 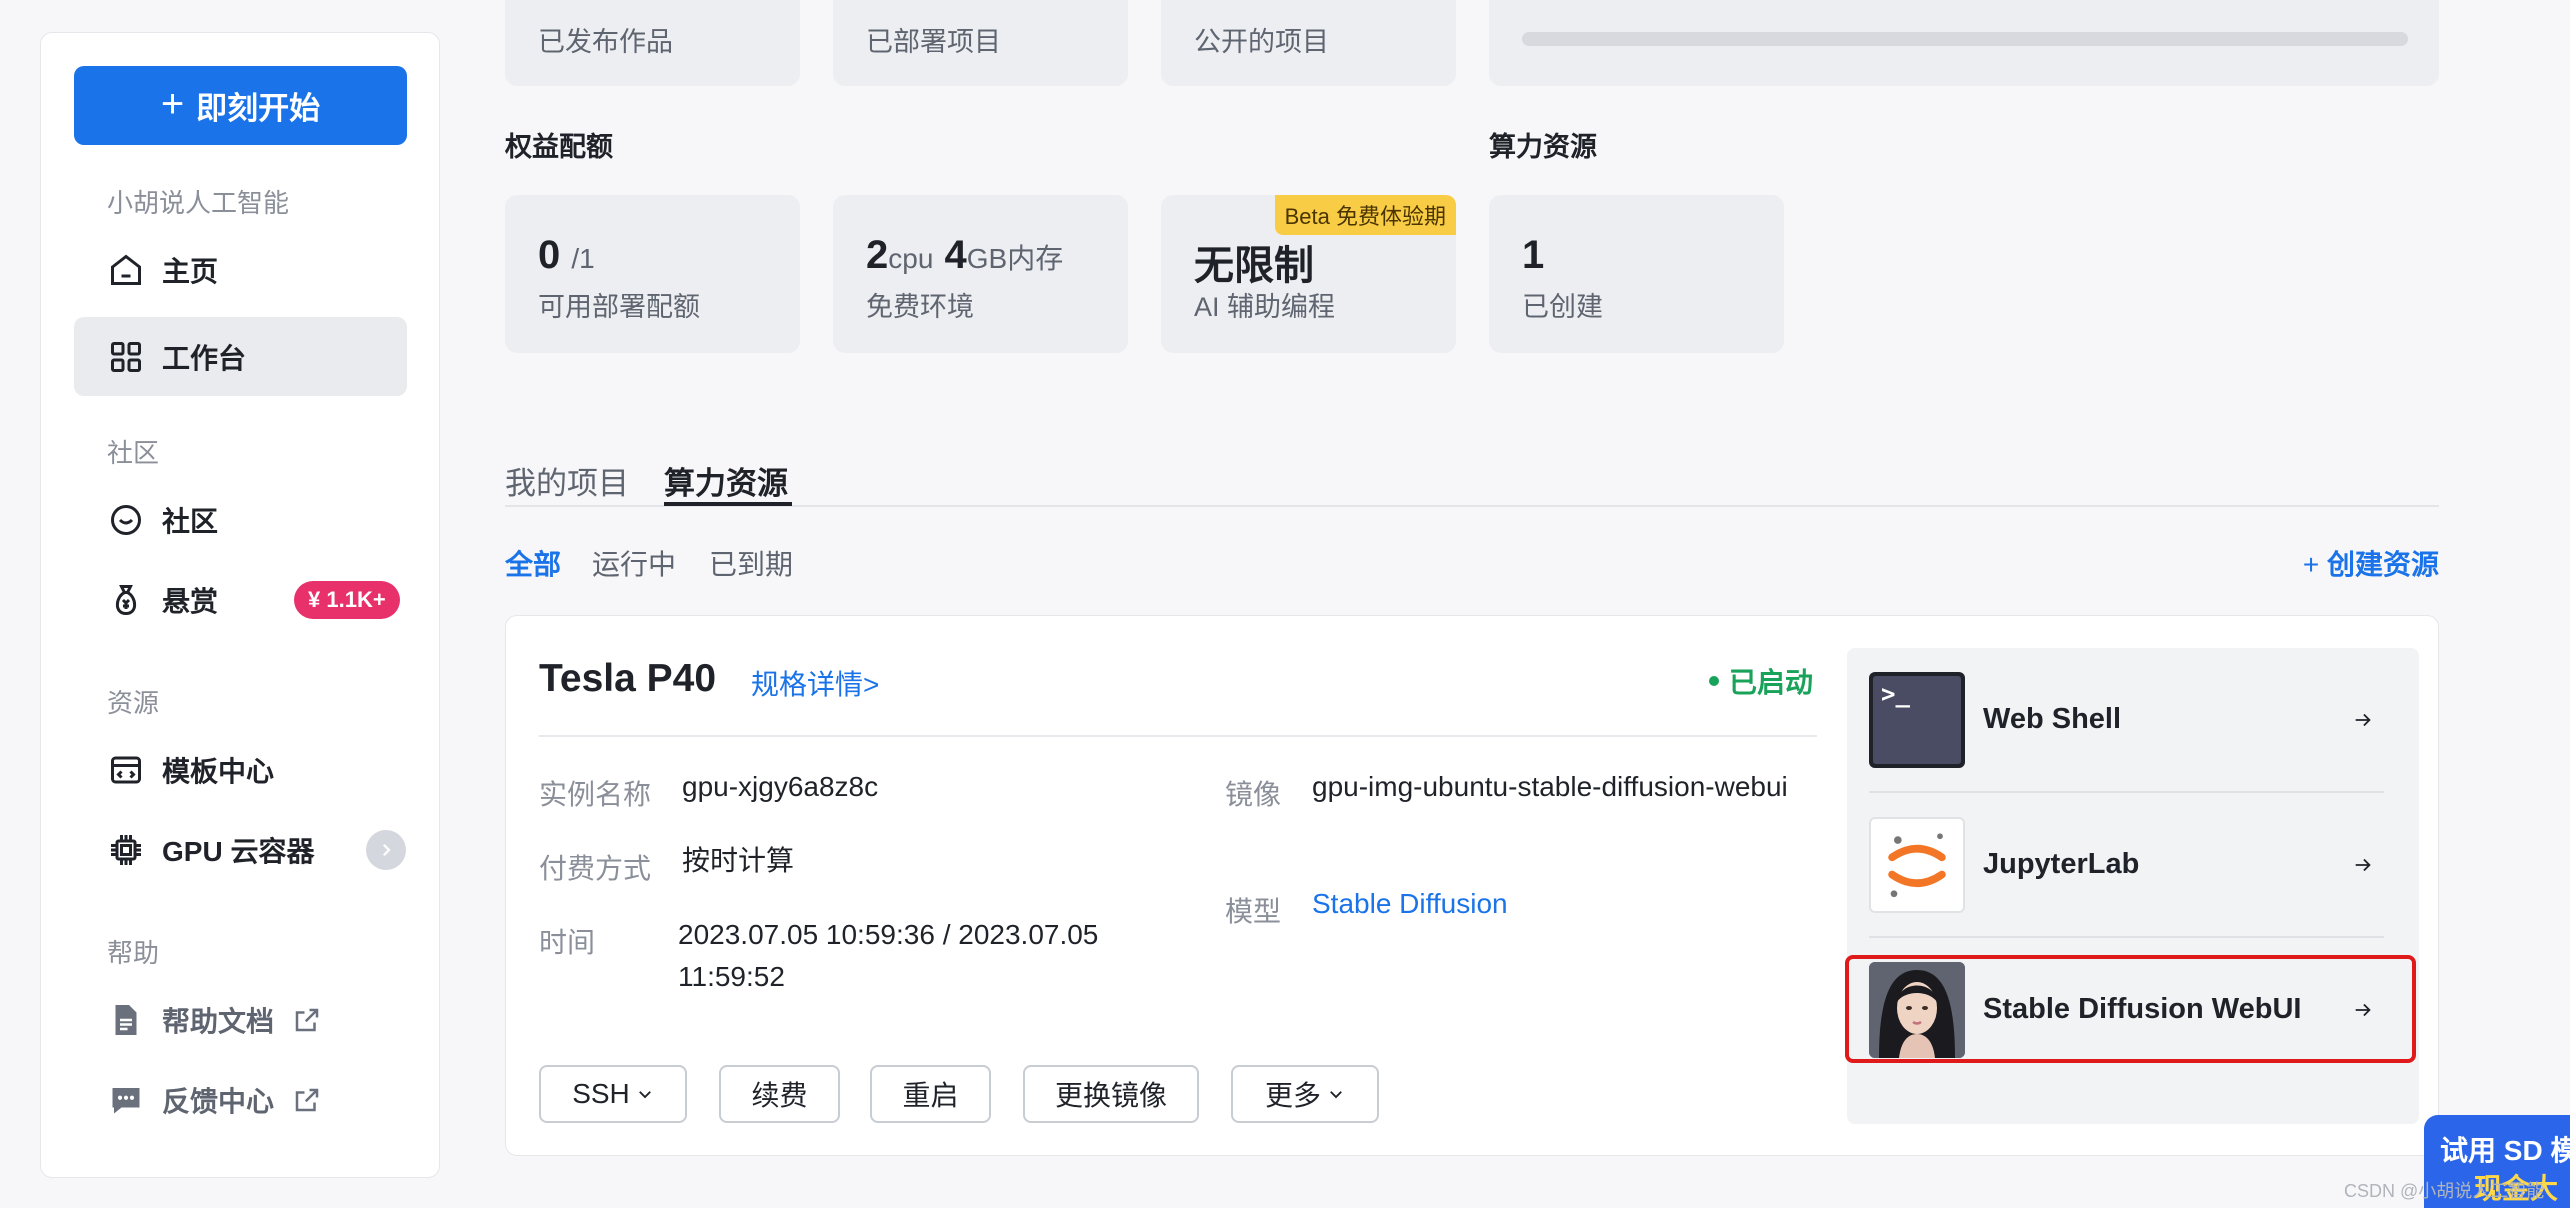 What do you see at coordinates (613, 1094) in the screenshot?
I see `ssh-dropdown-button: SSH` at bounding box center [613, 1094].